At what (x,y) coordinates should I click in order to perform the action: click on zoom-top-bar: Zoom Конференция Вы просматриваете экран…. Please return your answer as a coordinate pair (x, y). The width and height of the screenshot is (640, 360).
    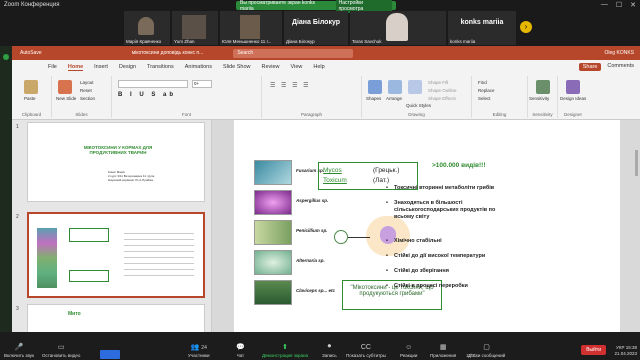
    Looking at the image, I should click on (320, 23).